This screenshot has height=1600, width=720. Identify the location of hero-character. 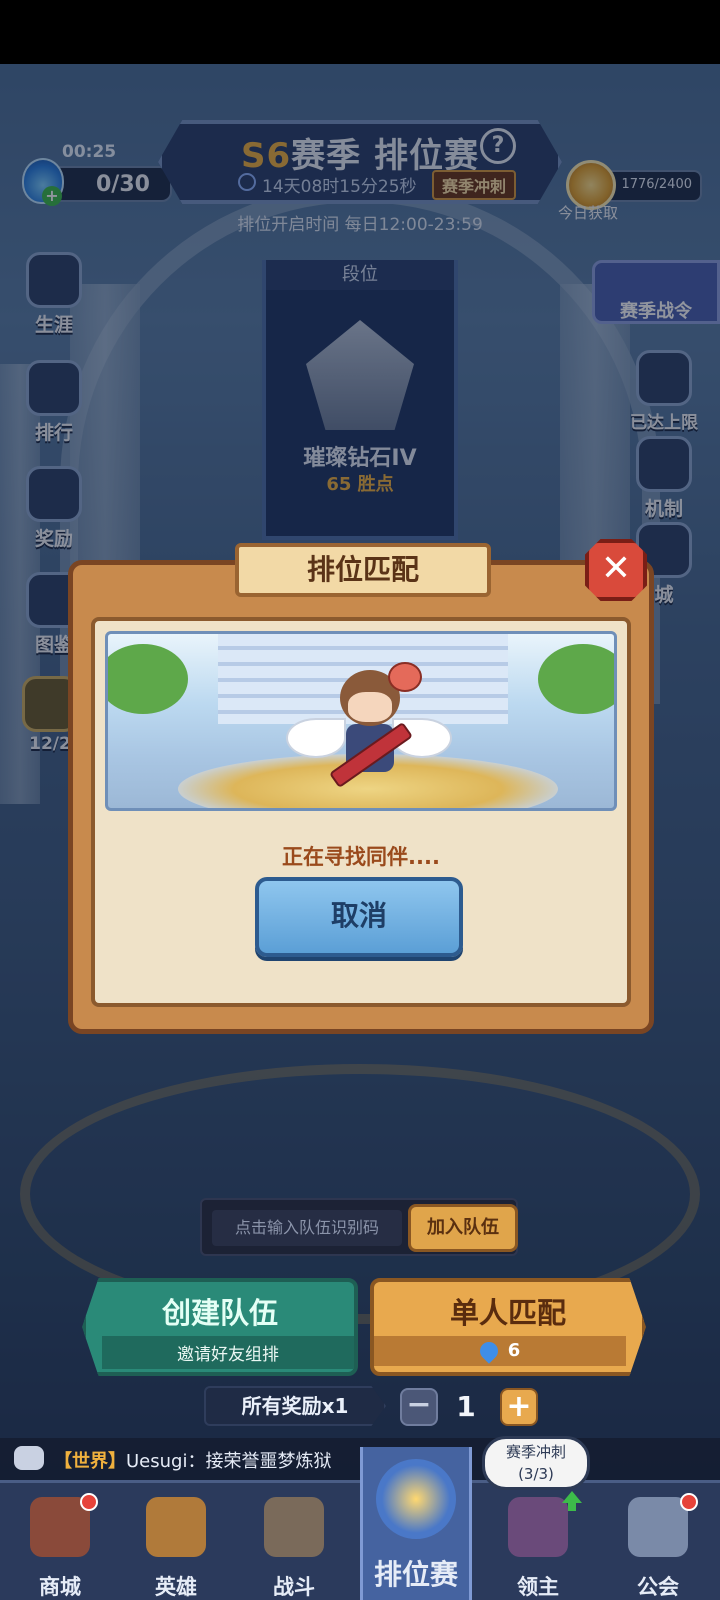
(369, 727).